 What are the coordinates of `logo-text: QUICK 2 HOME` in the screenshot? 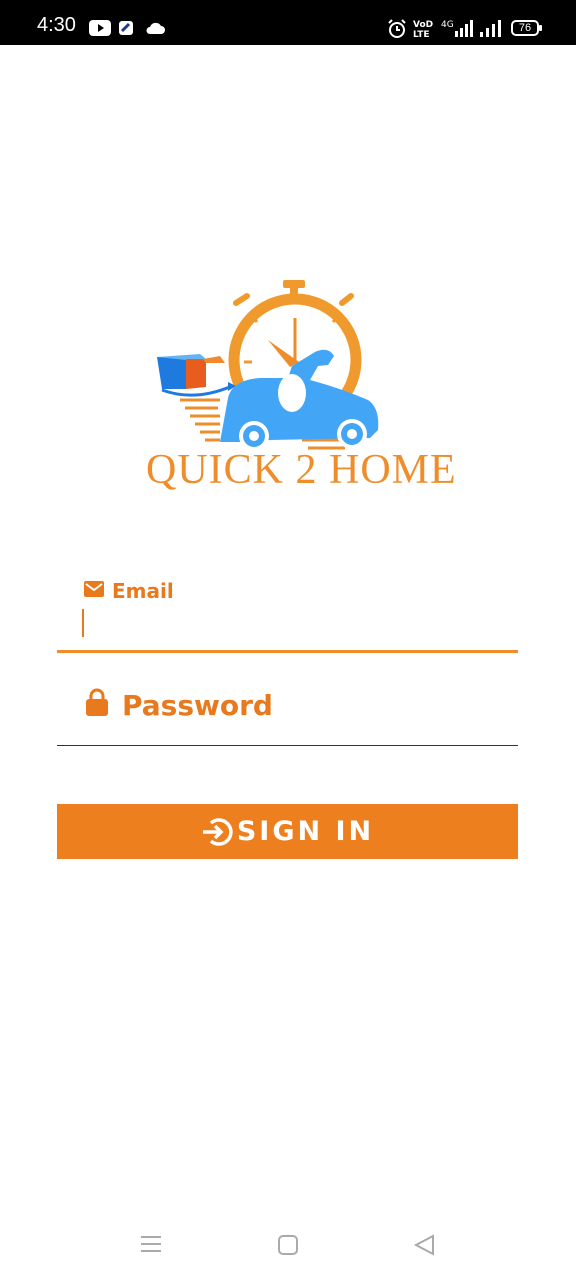 It's located at (301, 470).